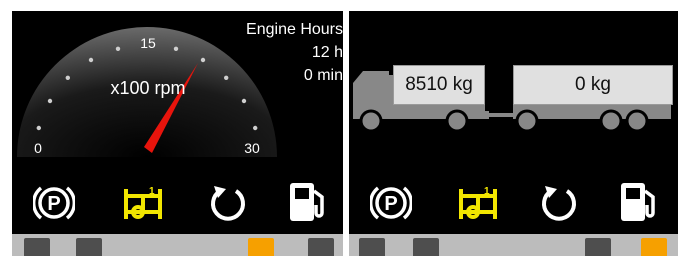 The width and height of the screenshot is (683, 256). Describe the element at coordinates (294, 29) in the screenshot. I see `engine-hours-title: Engine Hours` at that location.